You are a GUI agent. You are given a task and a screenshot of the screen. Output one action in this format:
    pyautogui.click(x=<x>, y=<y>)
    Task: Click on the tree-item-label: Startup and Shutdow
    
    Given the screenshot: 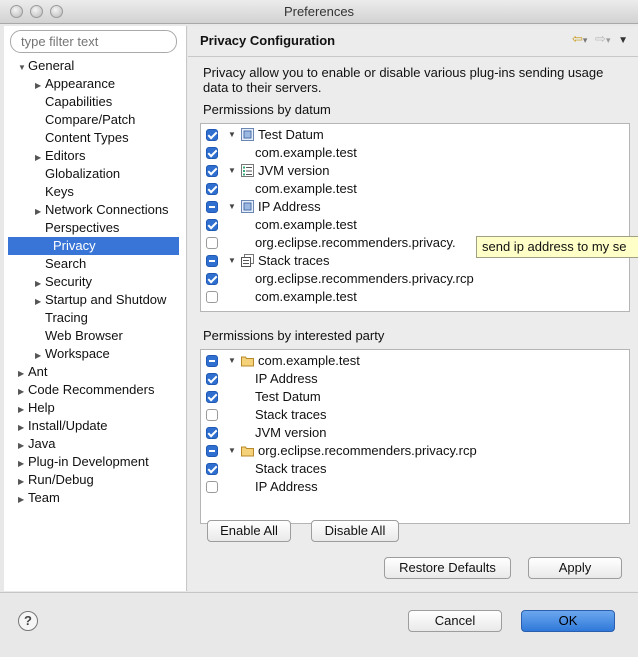 What is the action you would take?
    pyautogui.click(x=106, y=299)
    